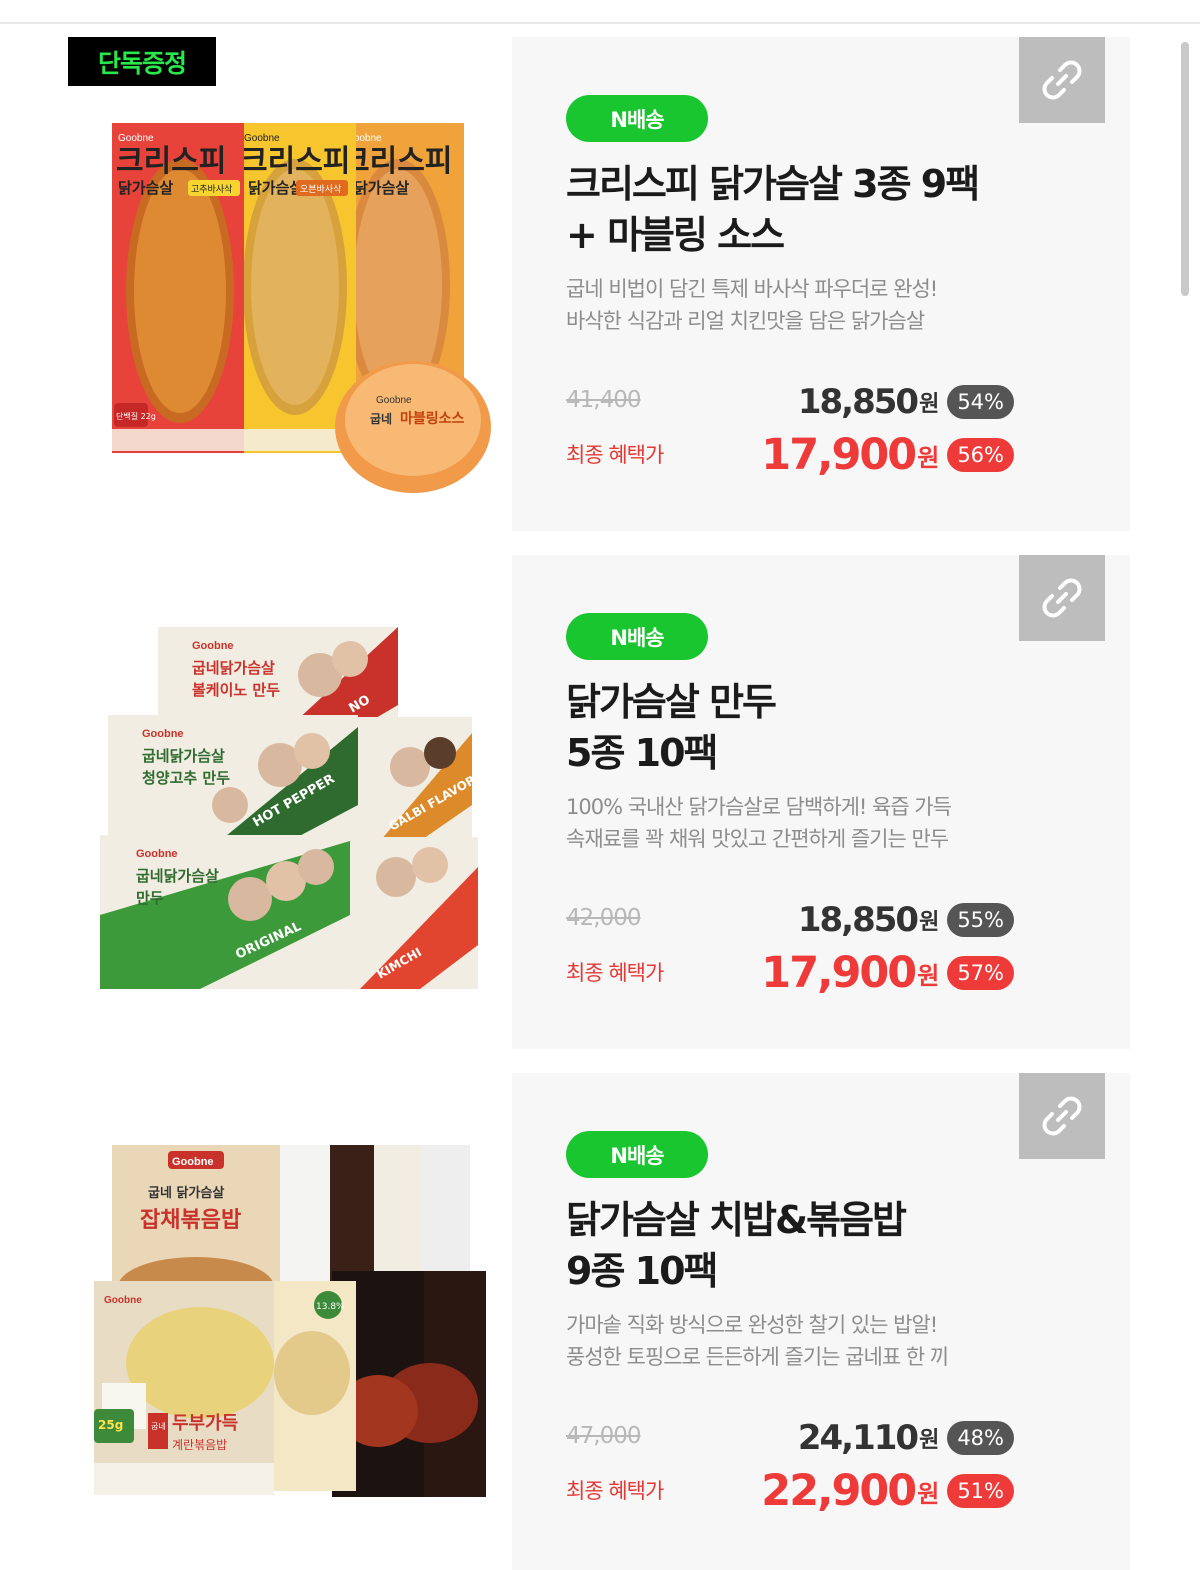  I want to click on final-price-row: 17,900 원 56%, so click(887, 455).